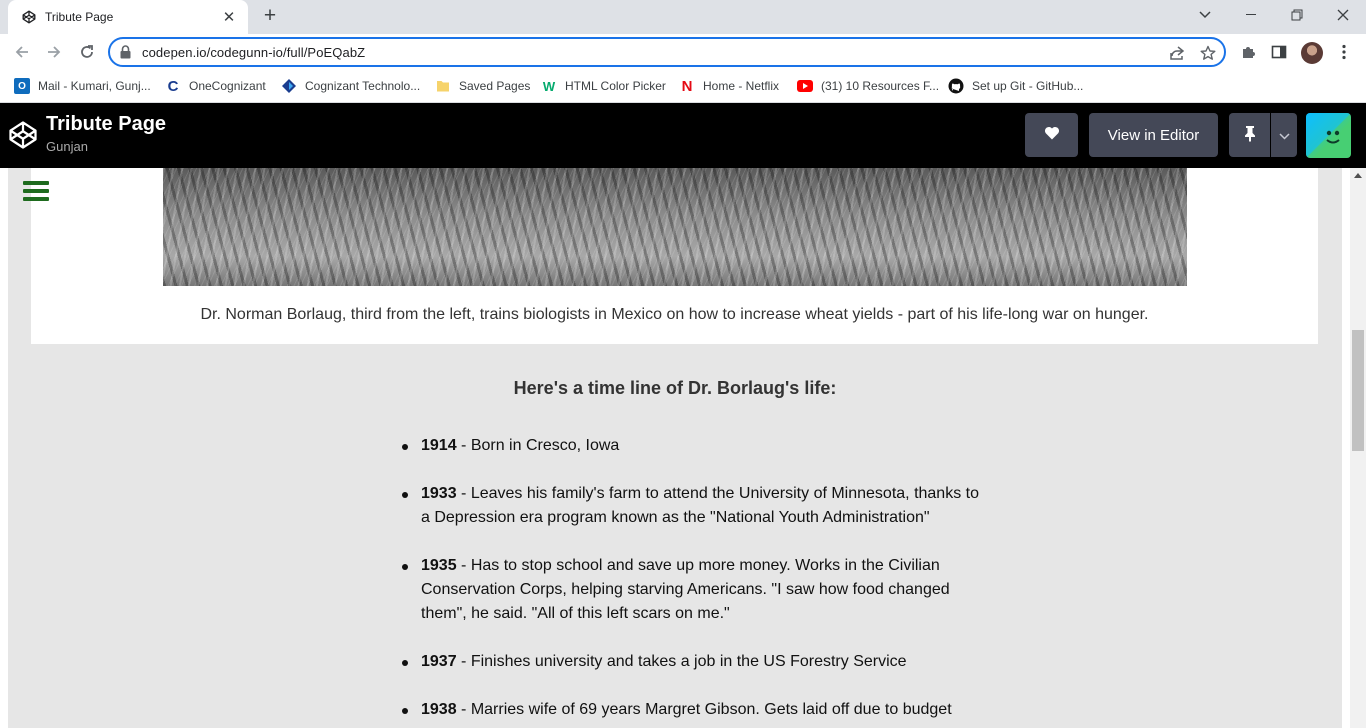 Image resolution: width=1366 pixels, height=728 pixels. I want to click on chevron-down-icon, so click(1284, 135).